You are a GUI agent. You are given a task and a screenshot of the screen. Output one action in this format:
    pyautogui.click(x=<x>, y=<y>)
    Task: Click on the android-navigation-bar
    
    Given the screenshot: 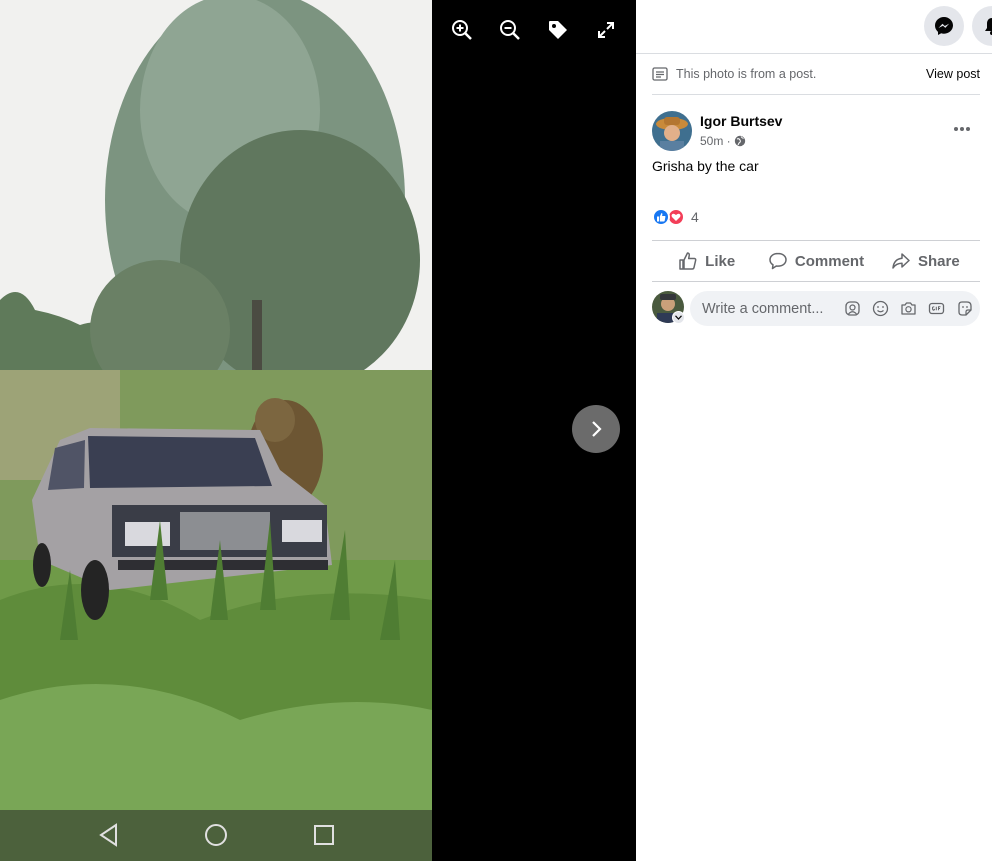 What is the action you would take?
    pyautogui.click(x=216, y=835)
    